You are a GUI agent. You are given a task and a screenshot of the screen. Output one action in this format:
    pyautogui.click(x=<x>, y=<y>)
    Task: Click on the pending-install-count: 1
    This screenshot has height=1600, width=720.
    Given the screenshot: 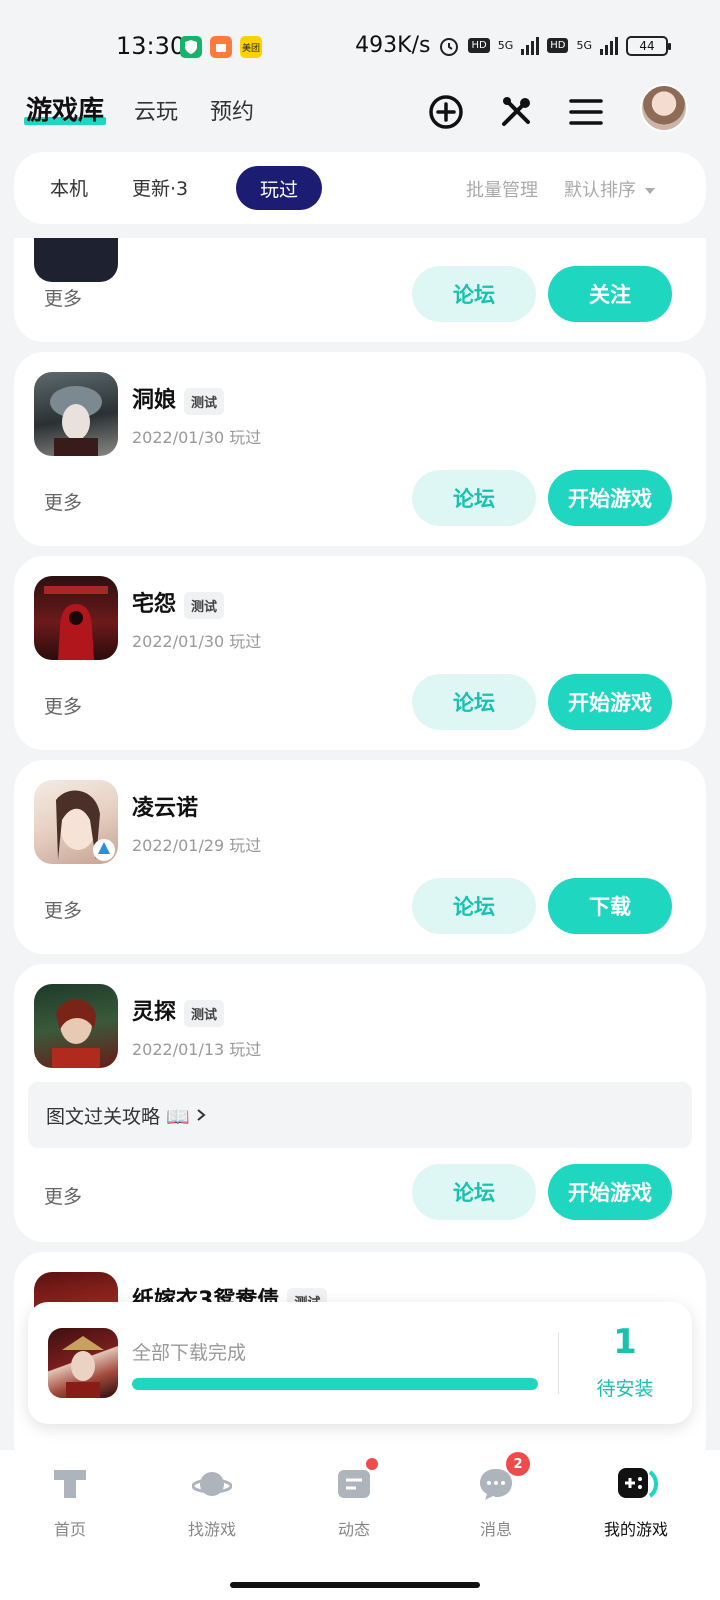 What is the action you would take?
    pyautogui.click(x=625, y=1342)
    